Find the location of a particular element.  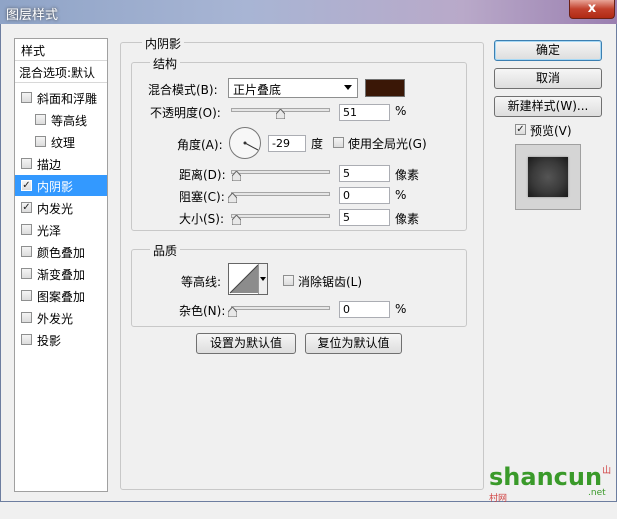

style-list-header: 样式 is located at coordinates (61, 50).